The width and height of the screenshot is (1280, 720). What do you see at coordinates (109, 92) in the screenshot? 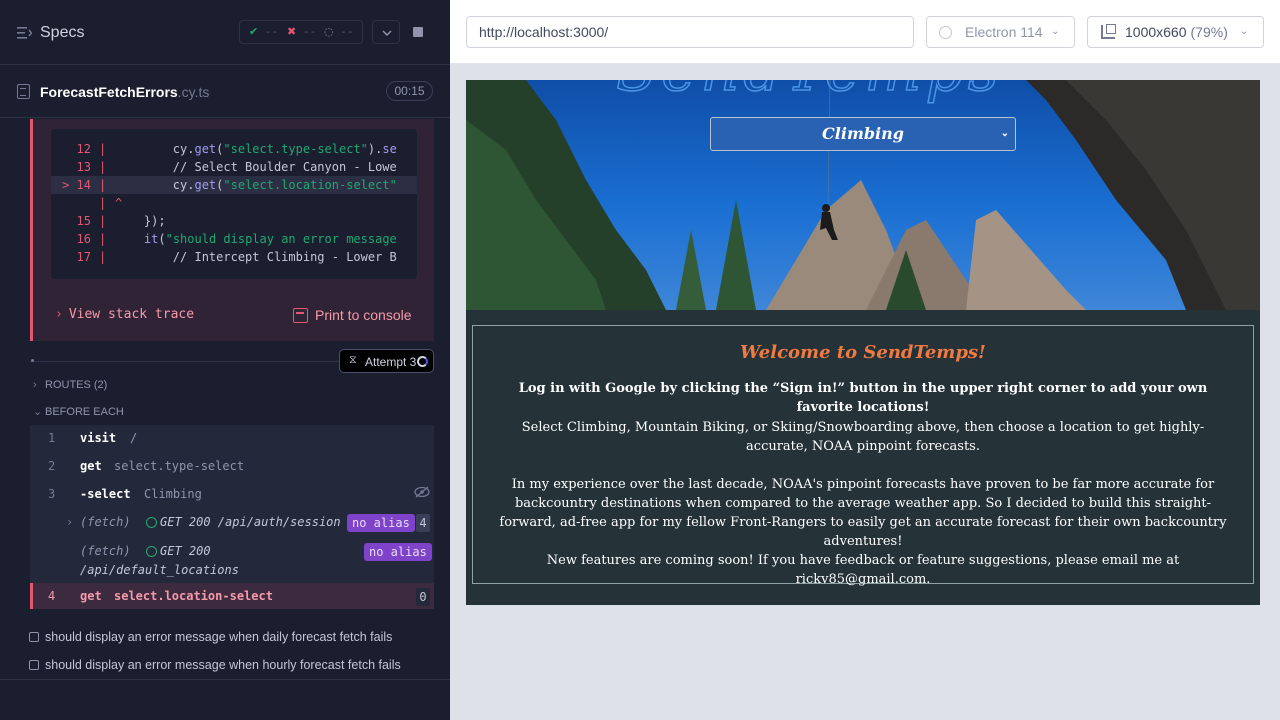
I see `file-name-text: ForecastFetchErrors` at bounding box center [109, 92].